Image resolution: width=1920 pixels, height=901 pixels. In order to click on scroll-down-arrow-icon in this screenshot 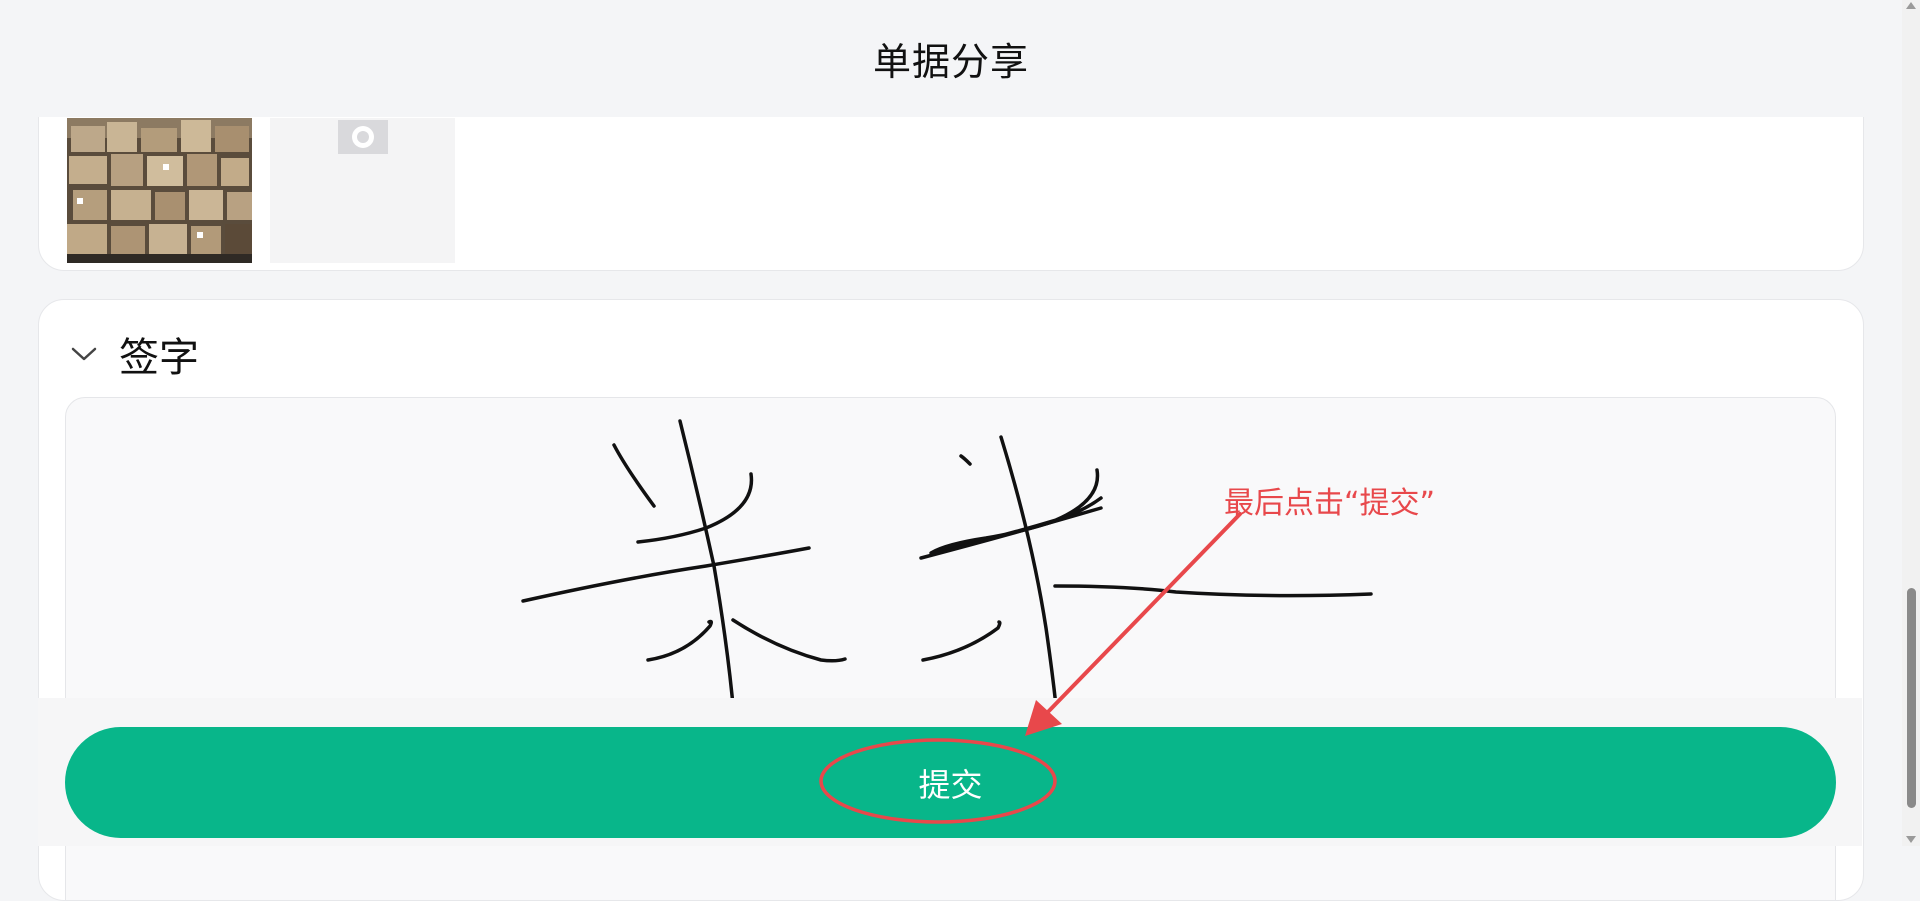, I will do `click(1911, 839)`.